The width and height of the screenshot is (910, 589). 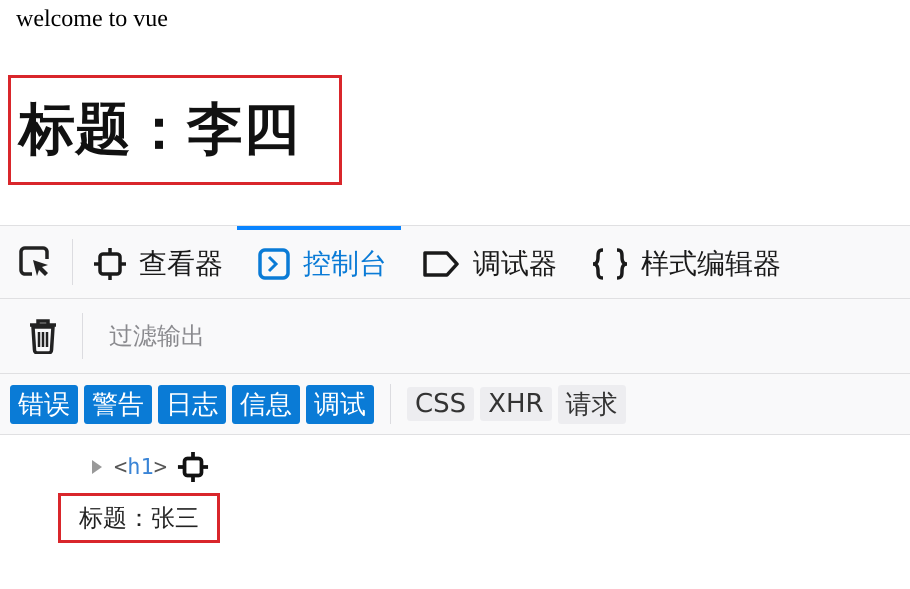 I want to click on devtools-tab: 查看器, so click(x=155, y=262).